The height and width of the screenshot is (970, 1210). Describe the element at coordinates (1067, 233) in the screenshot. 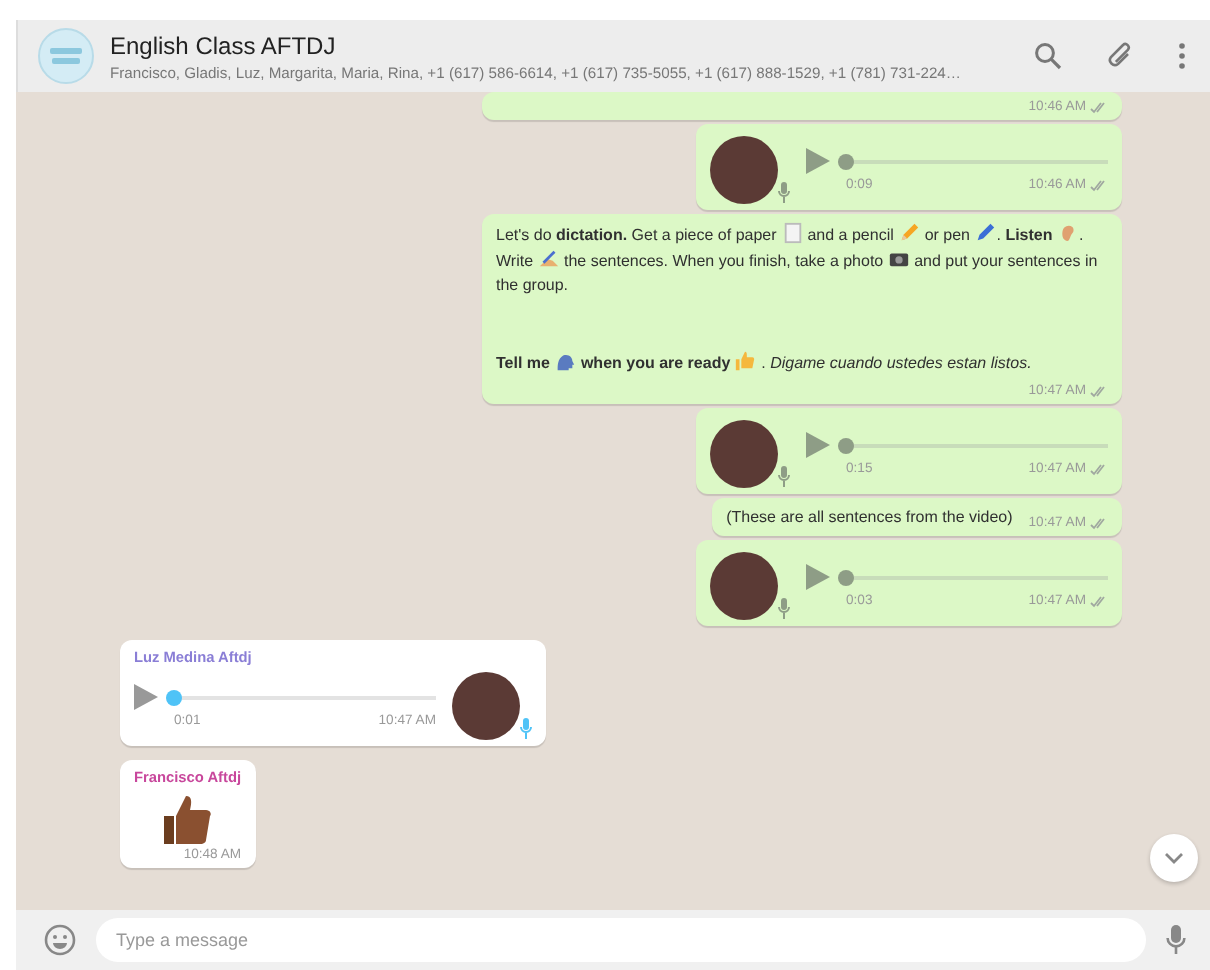

I see `ear-icon` at that location.